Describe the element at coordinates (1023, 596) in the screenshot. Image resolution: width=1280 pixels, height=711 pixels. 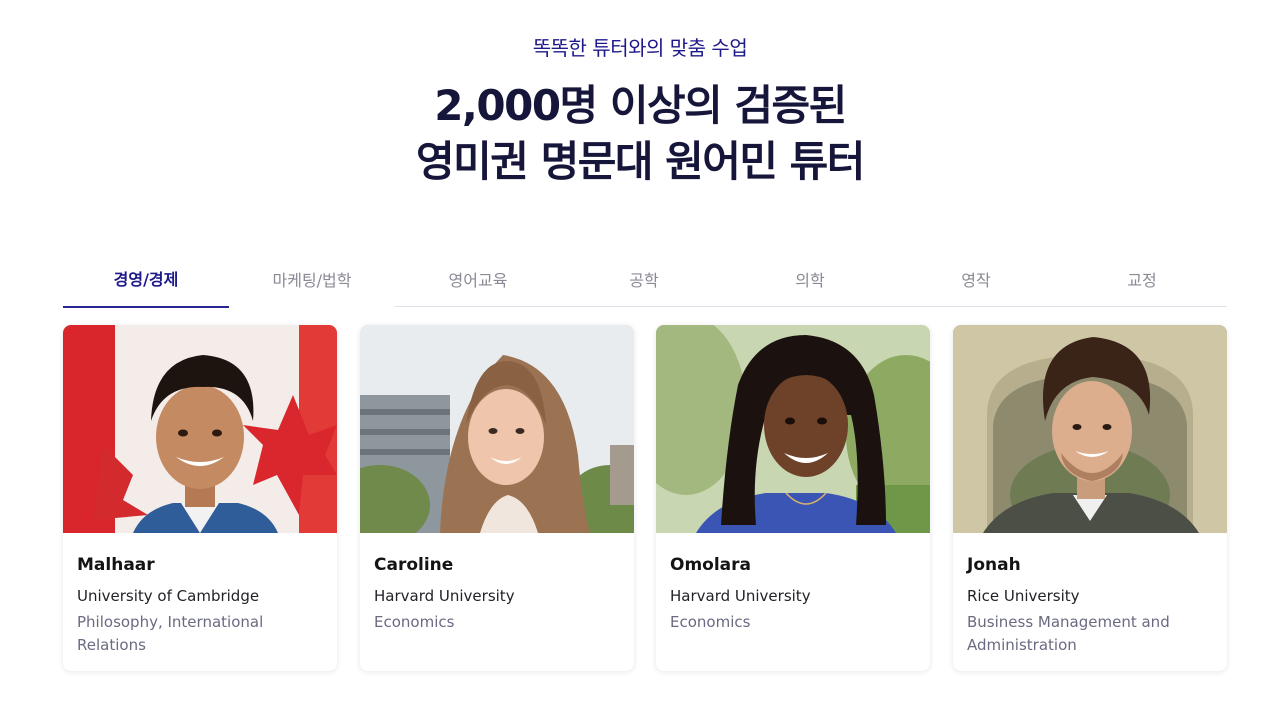
I see `tutor-university: Rice University` at that location.